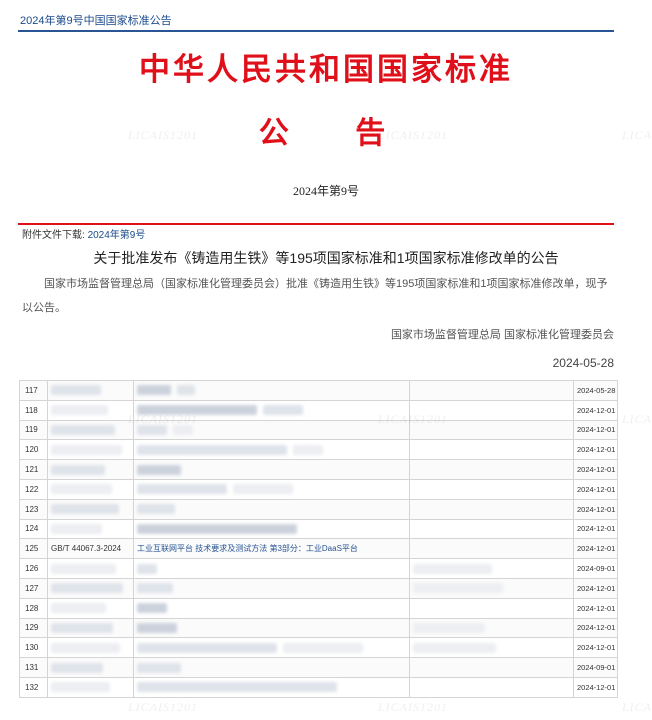 The width and height of the screenshot is (652, 720). Describe the element at coordinates (33, 667) in the screenshot. I see `row-number: 131` at that location.